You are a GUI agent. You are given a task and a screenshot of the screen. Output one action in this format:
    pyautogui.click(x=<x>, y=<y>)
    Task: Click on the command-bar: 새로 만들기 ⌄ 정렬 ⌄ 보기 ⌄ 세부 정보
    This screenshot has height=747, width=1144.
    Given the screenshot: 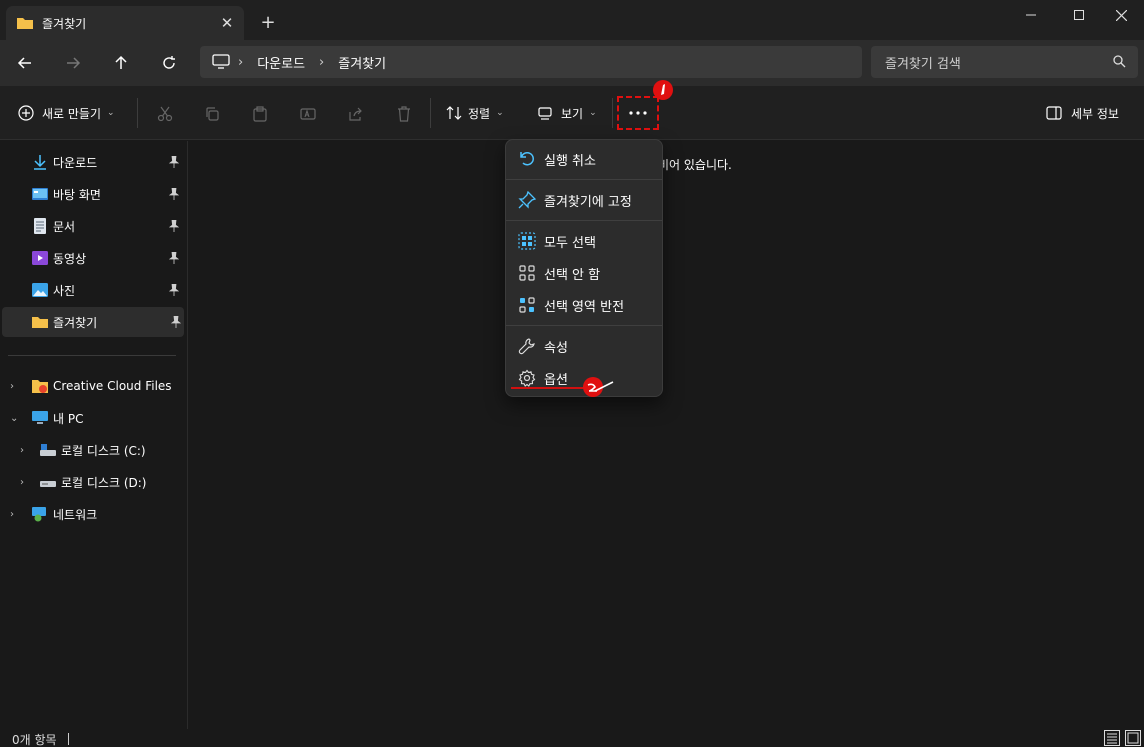 What is the action you would take?
    pyautogui.click(x=572, y=113)
    